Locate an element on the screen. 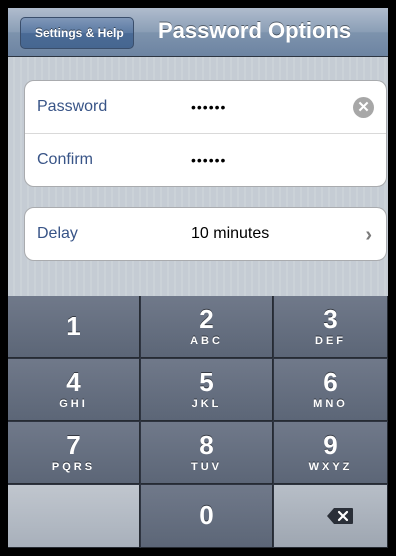 Image resolution: width=396 pixels, height=556 pixels. key-digit: 4 is located at coordinates (73, 382).